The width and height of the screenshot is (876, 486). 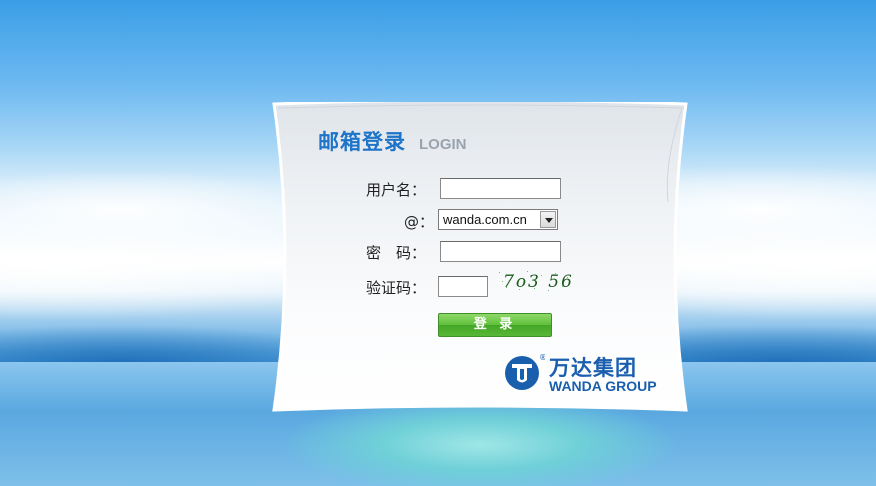 I want to click on panel-reflection, so click(x=480, y=445).